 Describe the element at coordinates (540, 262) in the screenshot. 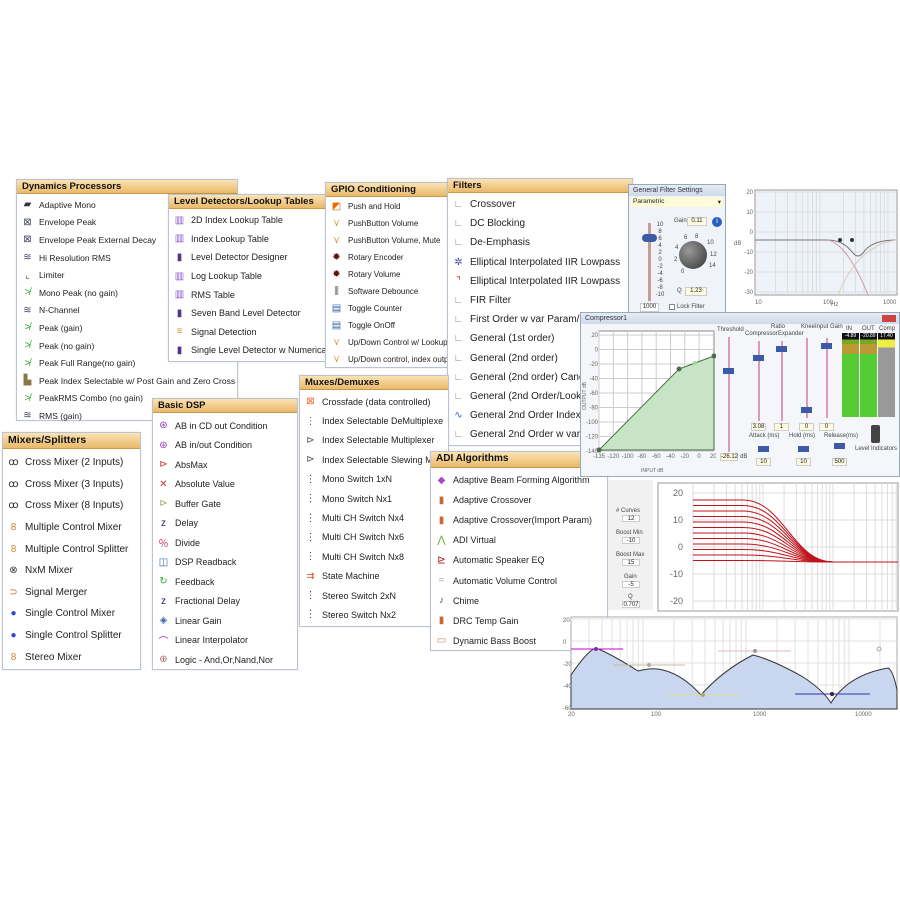

I see `palette-item: ✲ Elliptical Interpolated IIR Lowpass` at that location.